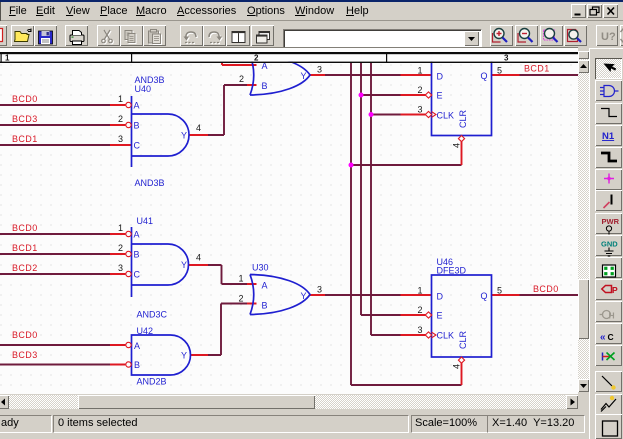 This screenshot has width=623, height=439. Describe the element at coordinates (25, 268) in the screenshot. I see `svg-text: BCD2` at that location.